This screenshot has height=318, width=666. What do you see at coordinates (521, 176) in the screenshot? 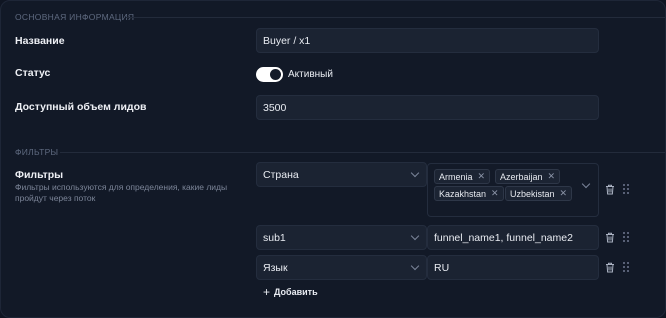
I see `tag-label: Azerbaijan` at bounding box center [521, 176].